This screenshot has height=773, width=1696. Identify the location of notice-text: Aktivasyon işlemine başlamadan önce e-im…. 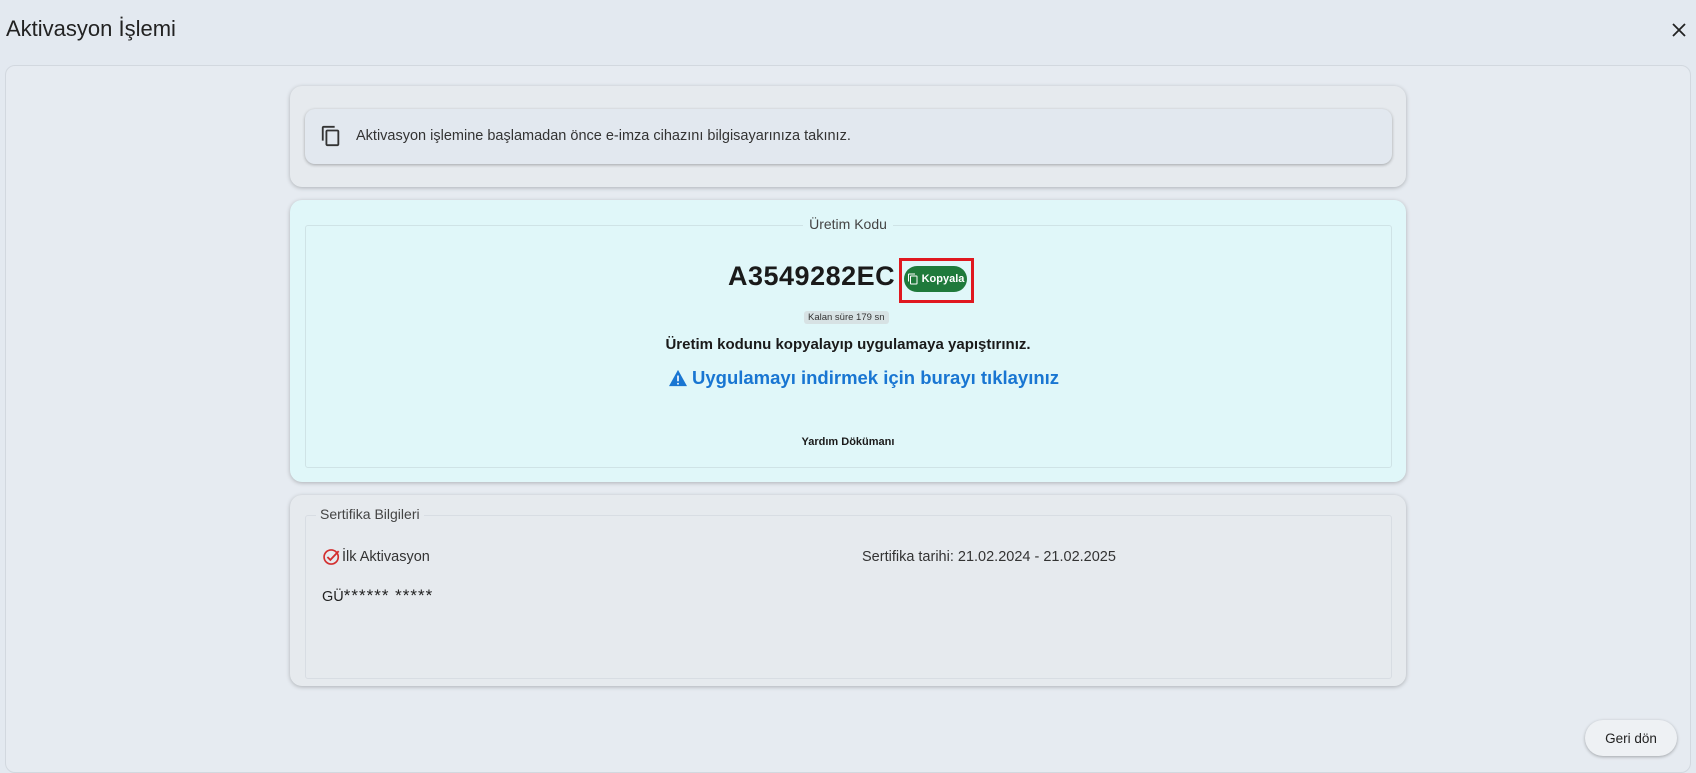
(603, 136).